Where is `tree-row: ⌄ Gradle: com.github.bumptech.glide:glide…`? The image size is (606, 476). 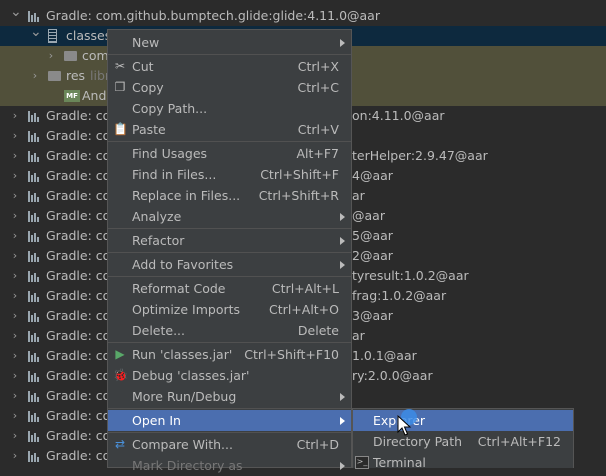
tree-row: ⌄ Gradle: com.github.bumptech.glide:glide… is located at coordinates (303, 15).